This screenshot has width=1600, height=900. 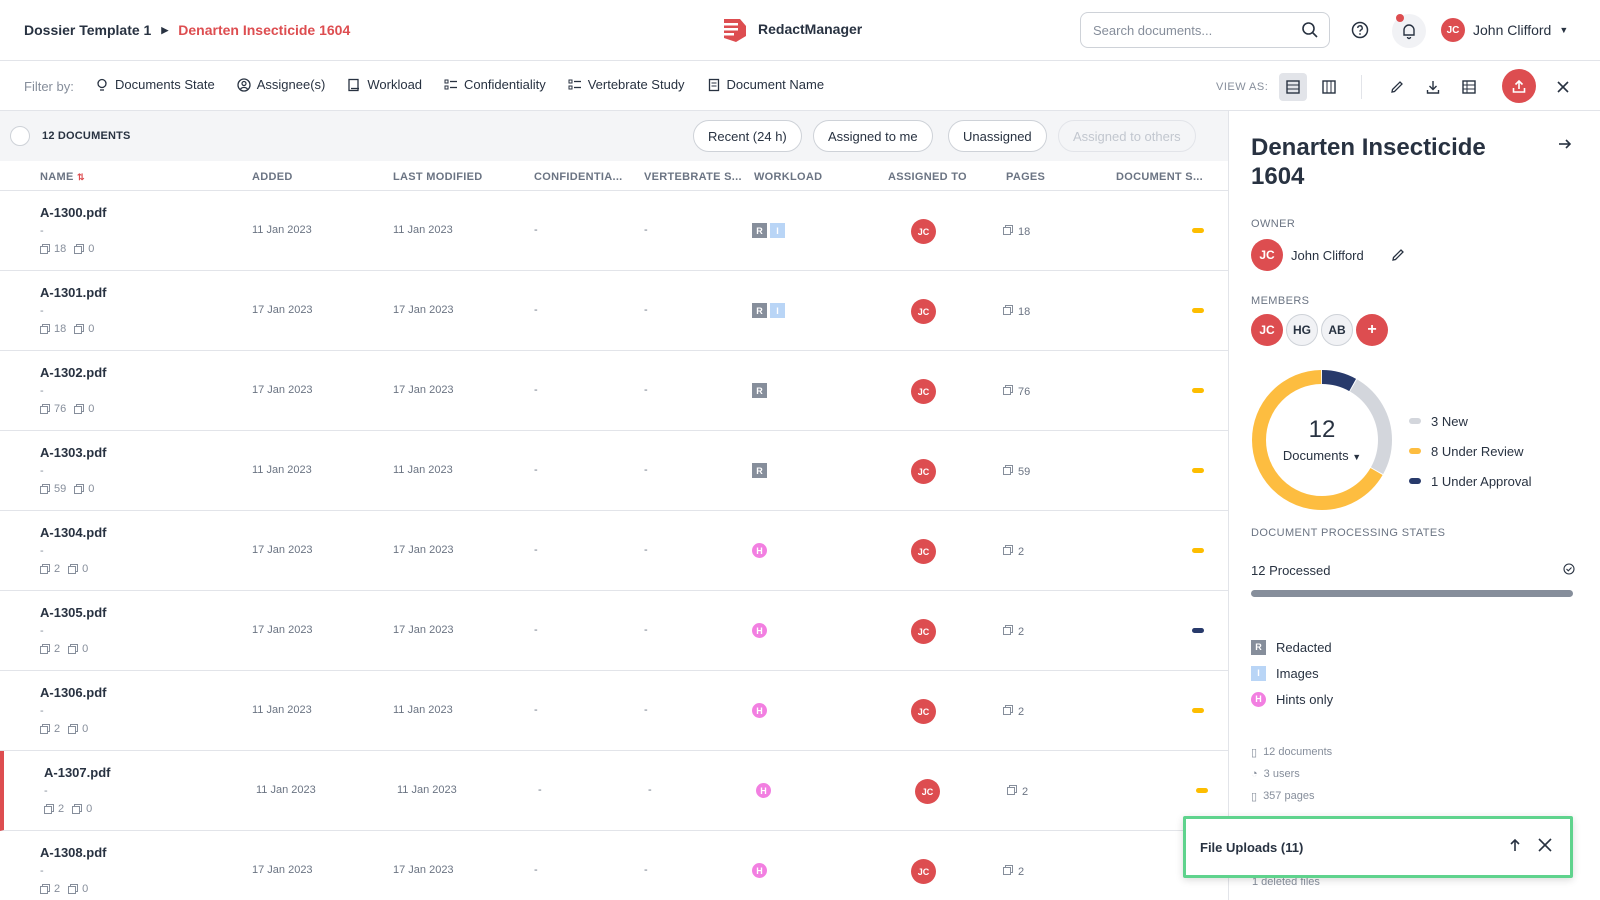 What do you see at coordinates (1016, 231) in the screenshot?
I see `pages-cell: 18` at bounding box center [1016, 231].